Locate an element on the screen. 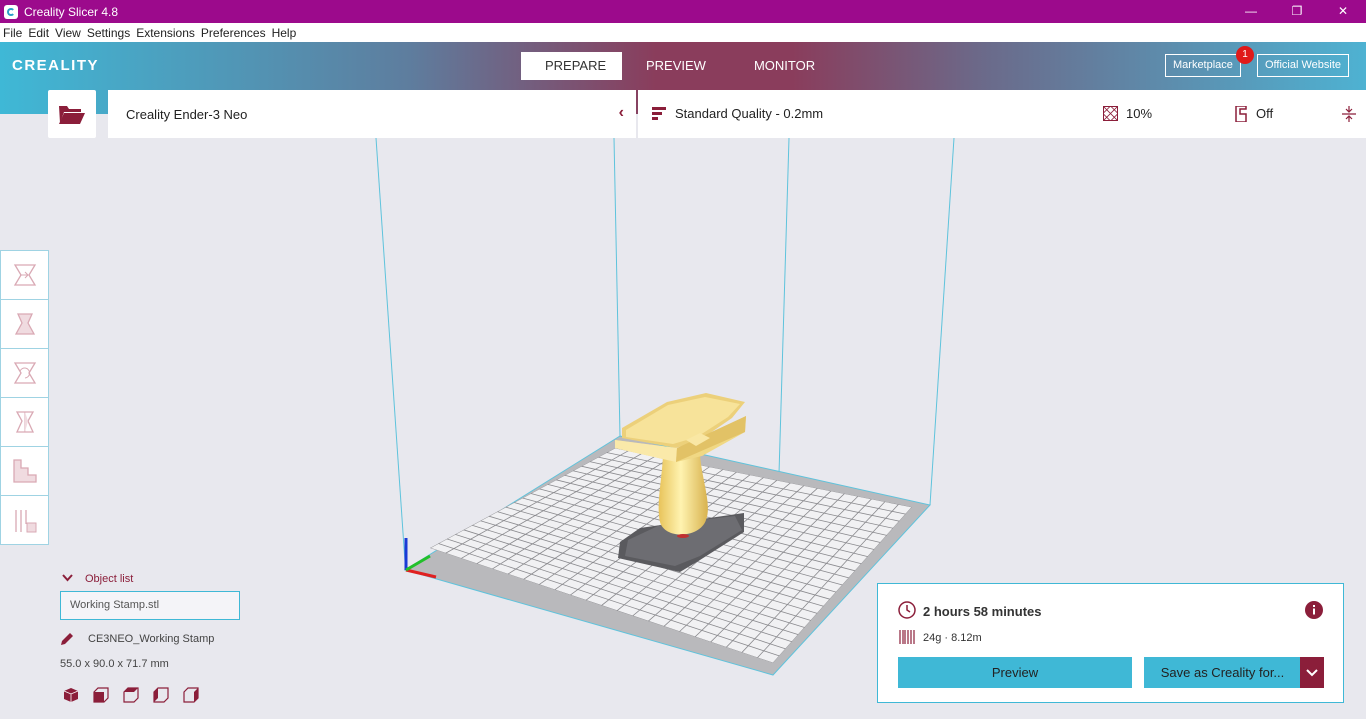 The width and height of the screenshot is (1366, 719). stairs-icon is located at coordinates (24, 471).